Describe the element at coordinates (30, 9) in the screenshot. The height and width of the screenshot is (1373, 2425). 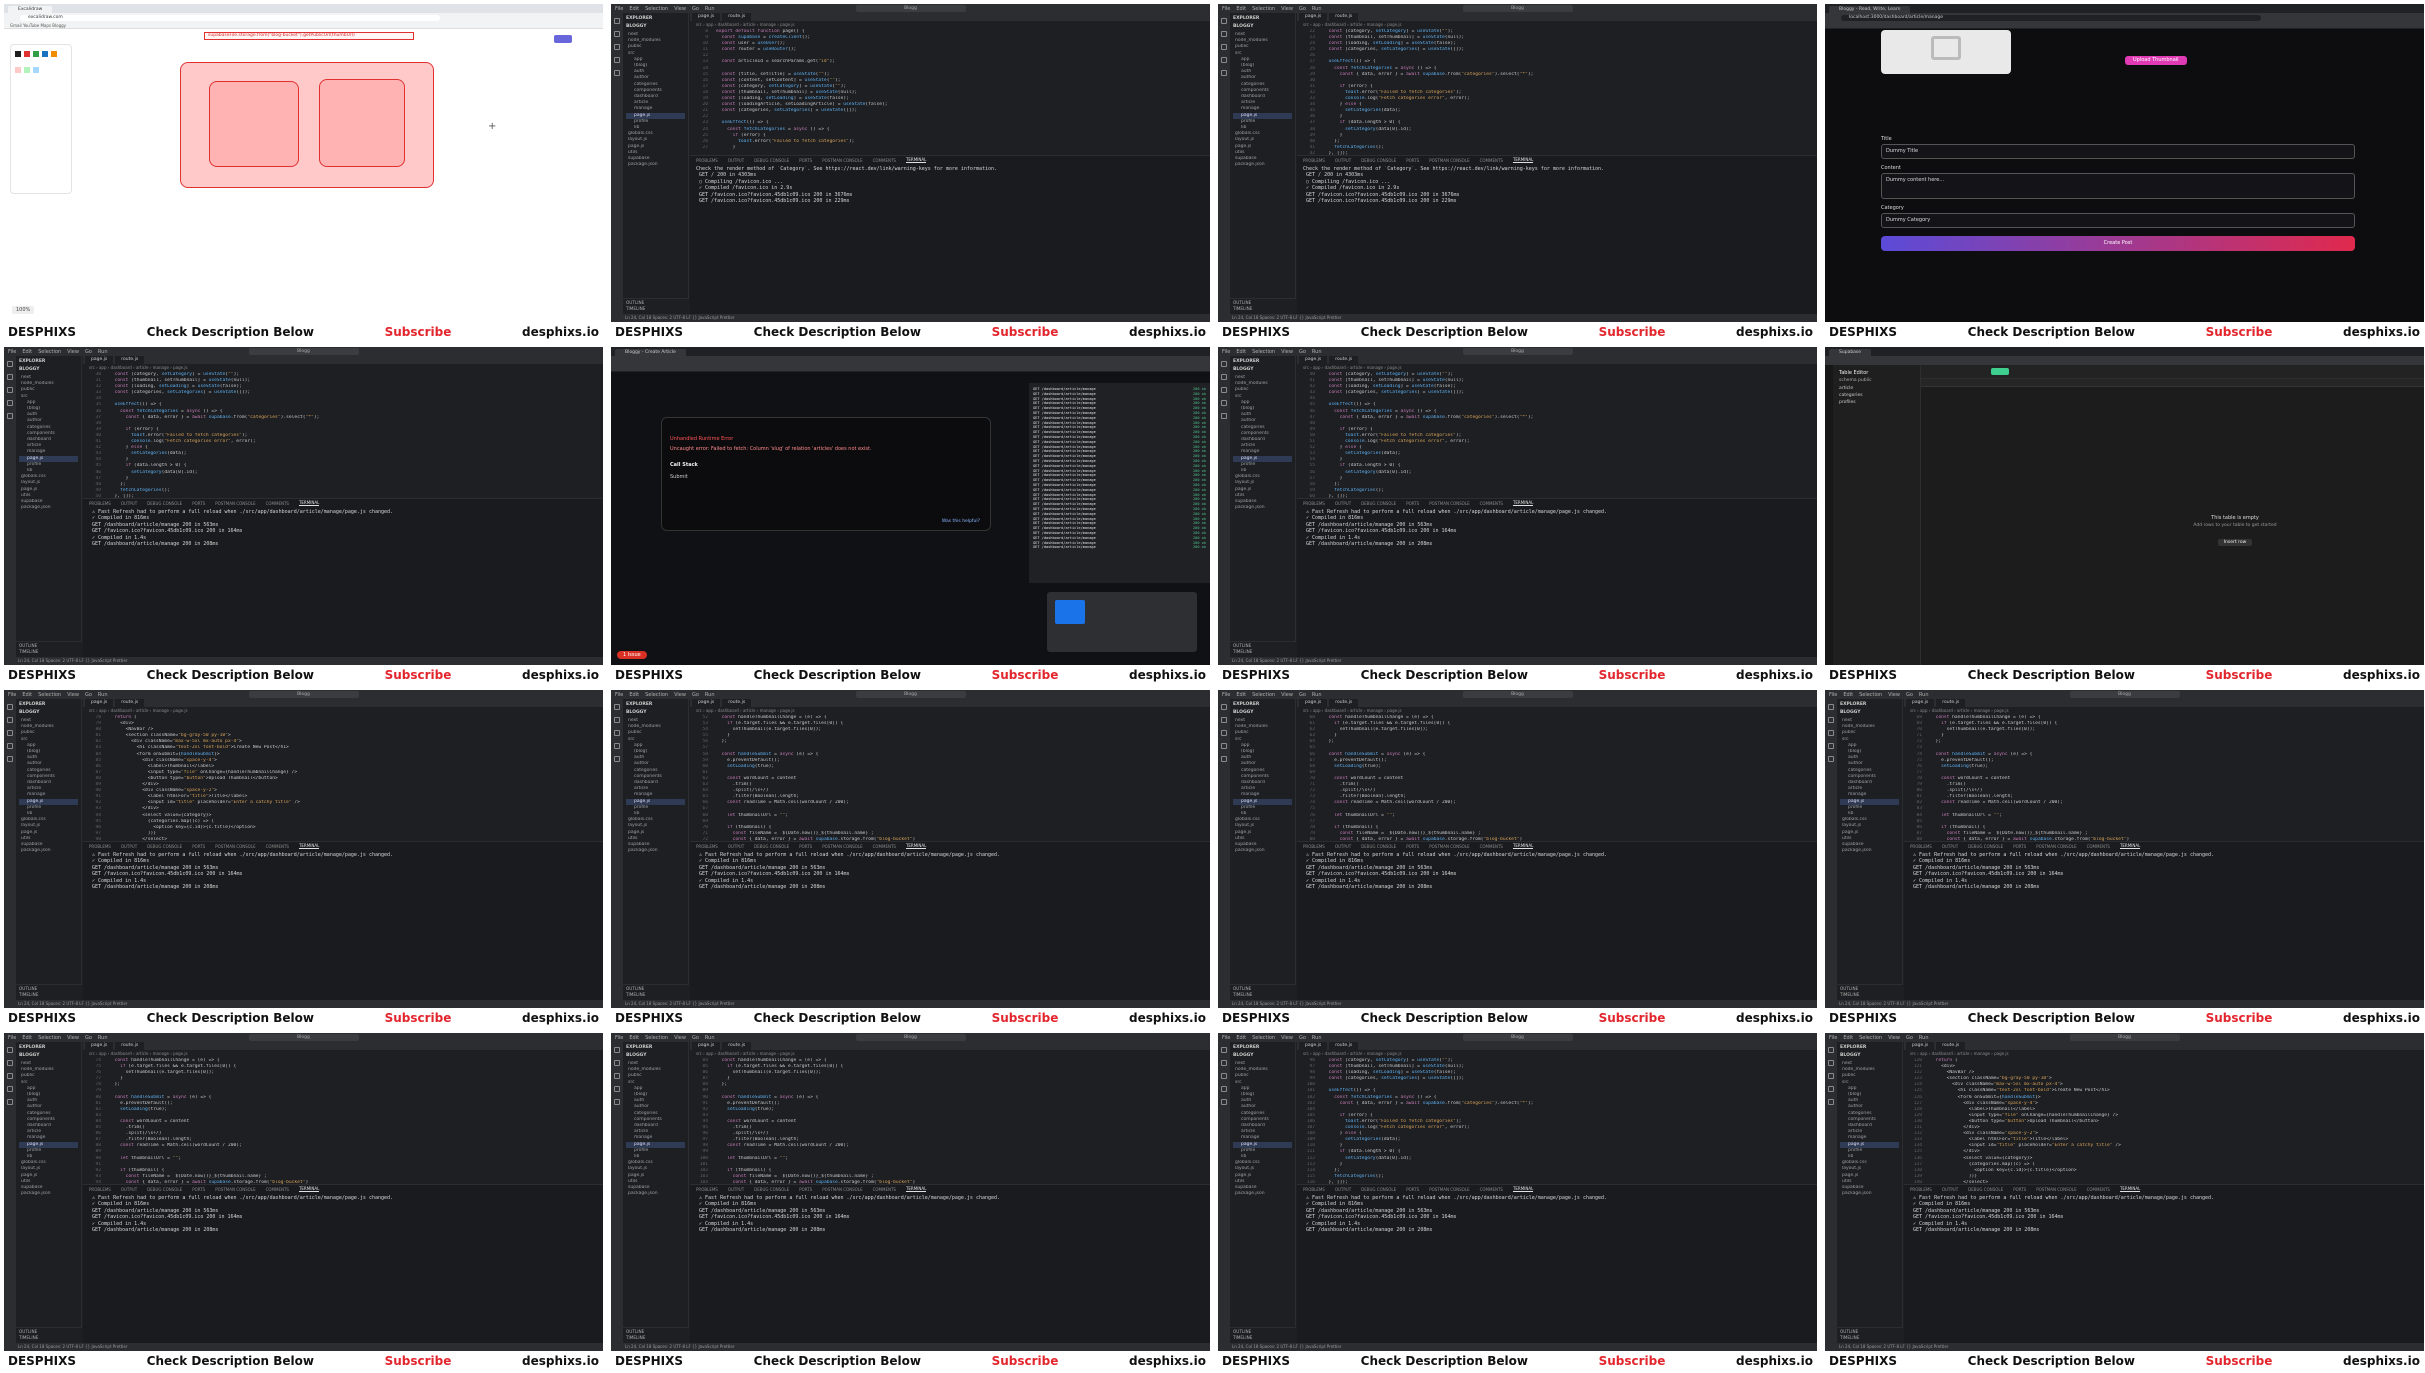
I see `browser-tab: Excalidraw` at that location.